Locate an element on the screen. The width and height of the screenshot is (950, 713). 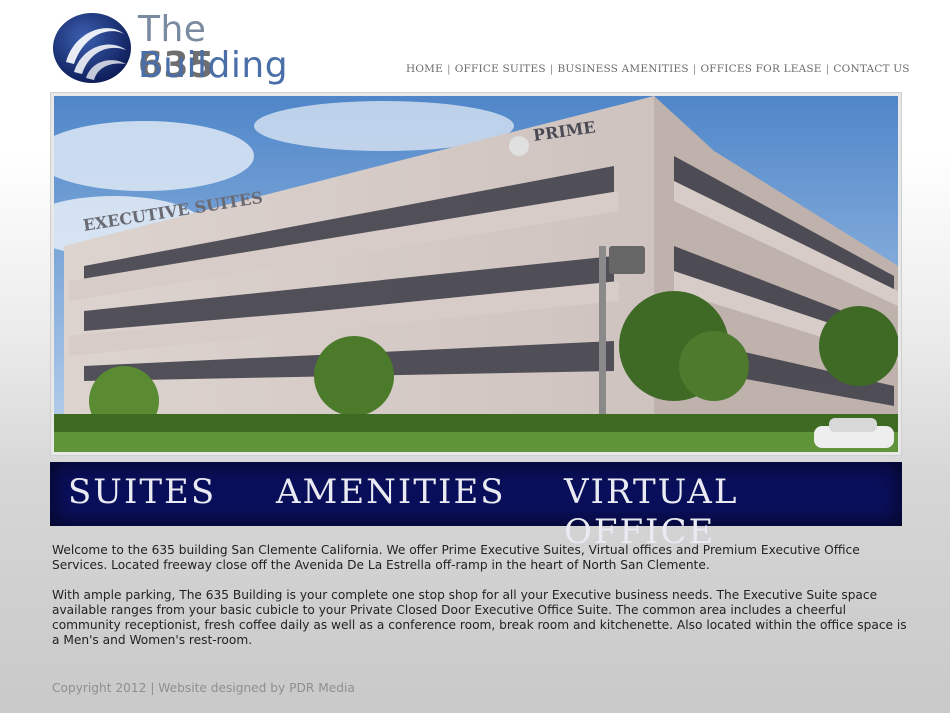
banner-link-suites: SUITES is located at coordinates (142, 492).